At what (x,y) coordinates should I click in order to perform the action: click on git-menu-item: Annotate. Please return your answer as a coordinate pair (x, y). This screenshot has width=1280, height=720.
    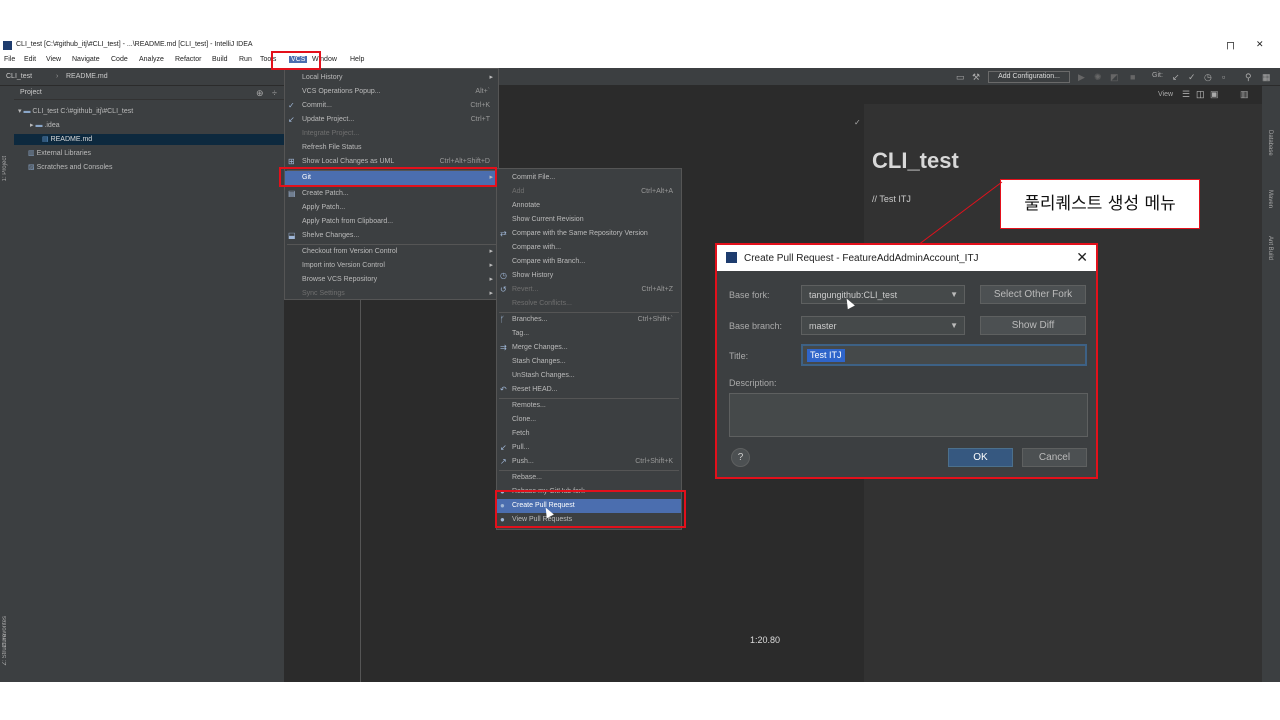
    Looking at the image, I should click on (589, 206).